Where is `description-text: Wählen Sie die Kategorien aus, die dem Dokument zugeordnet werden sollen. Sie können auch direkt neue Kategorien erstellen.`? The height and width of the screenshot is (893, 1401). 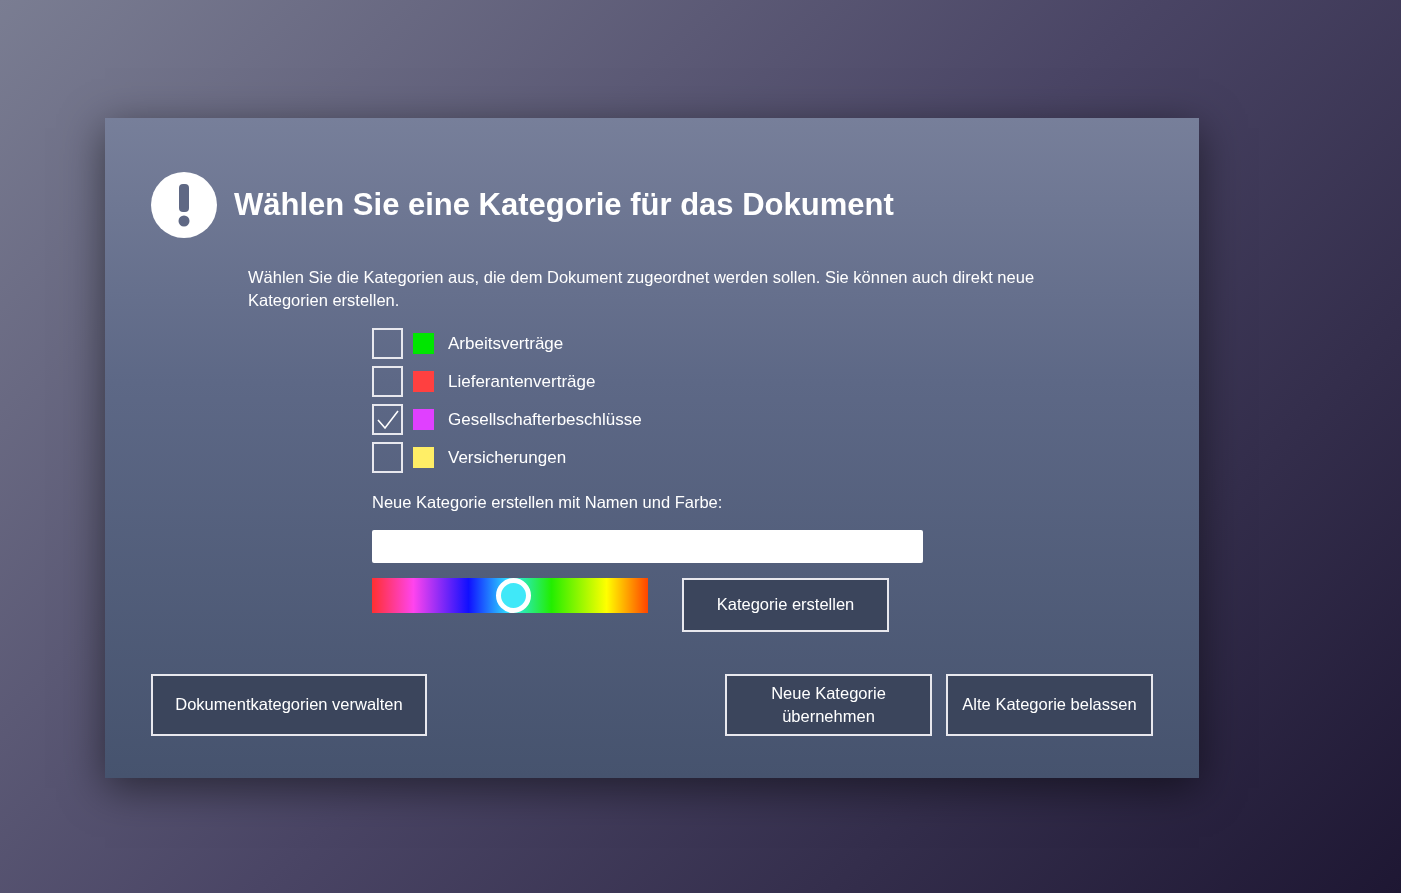 description-text: Wählen Sie die Kategorien aus, die dem Dokument zugeordnet werden sollen. Sie können auch direkt neue Kategorien erstellen. is located at coordinates (642, 289).